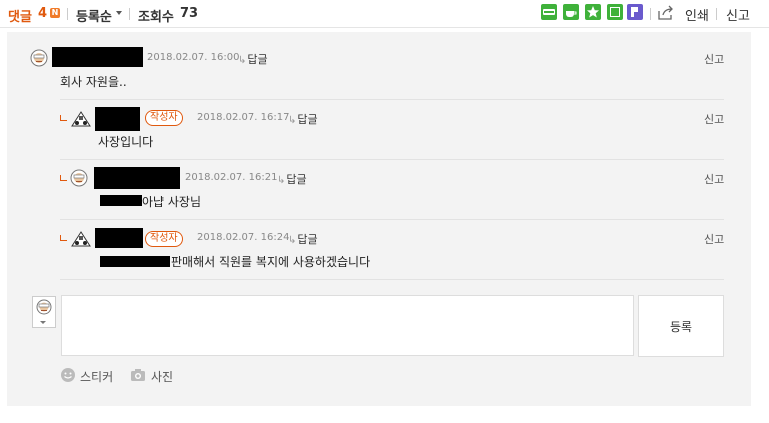 This screenshot has height=423, width=769. What do you see at coordinates (571, 12) in the screenshot?
I see `cafe-share-icon` at bounding box center [571, 12].